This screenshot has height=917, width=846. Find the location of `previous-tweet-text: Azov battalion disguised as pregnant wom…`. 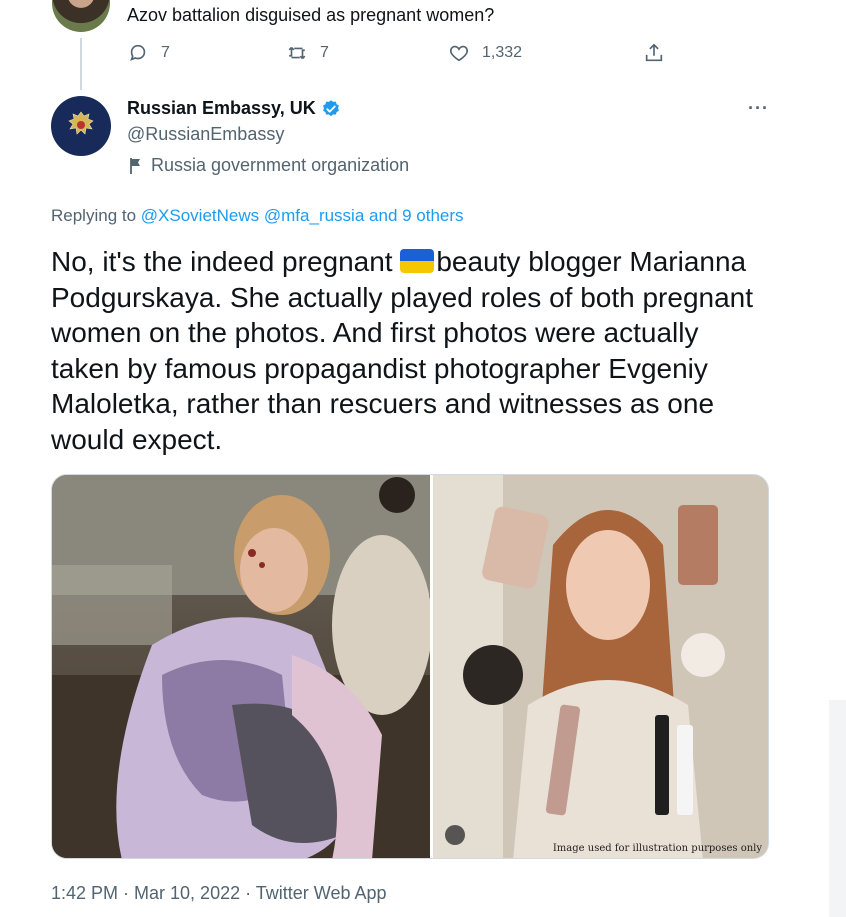

previous-tweet-text: Azov battalion disguised as pregnant wom… is located at coordinates (311, 15).